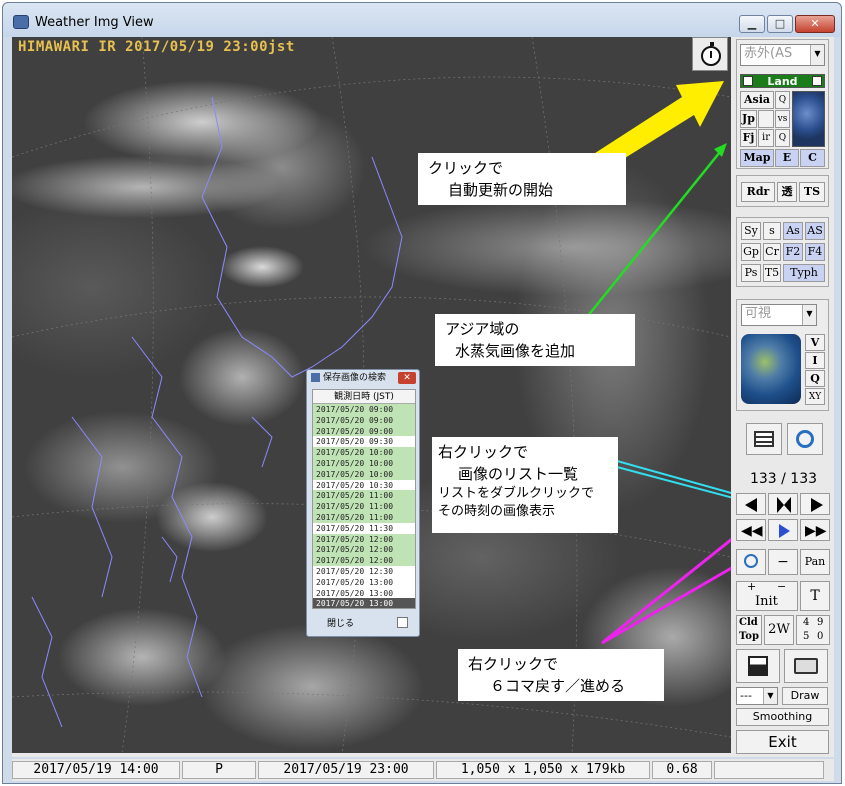 This screenshot has width=845, height=786. Describe the element at coordinates (752, 587) in the screenshot. I see `init-plus-label: +` at that location.